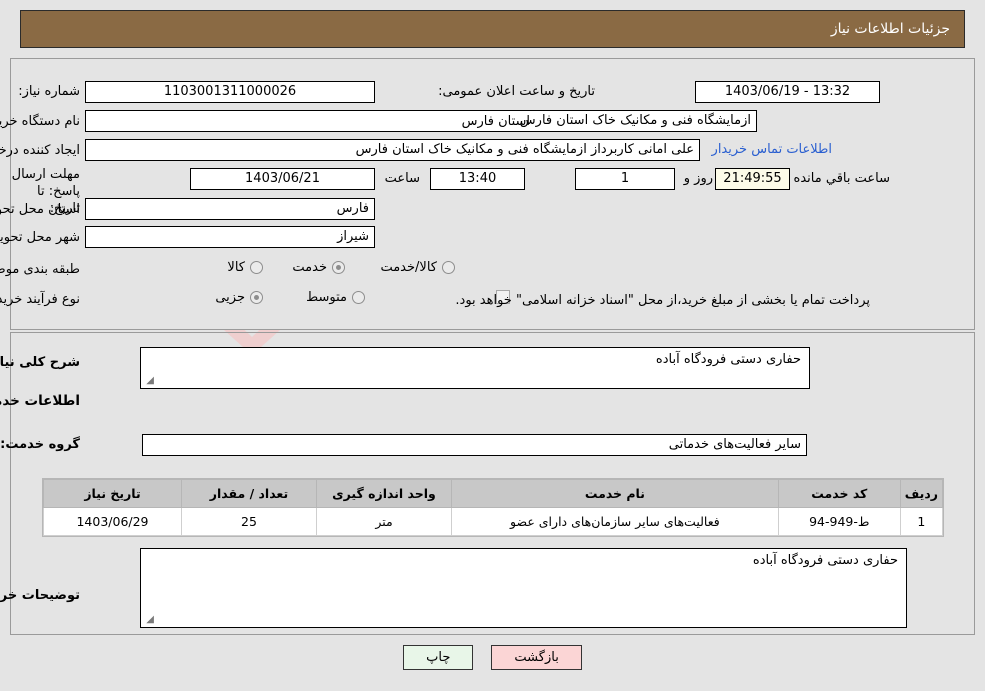 The height and width of the screenshot is (691, 985). What do you see at coordinates (698, 178) in the screenshot?
I see `days-and-label: روز و` at bounding box center [698, 178].